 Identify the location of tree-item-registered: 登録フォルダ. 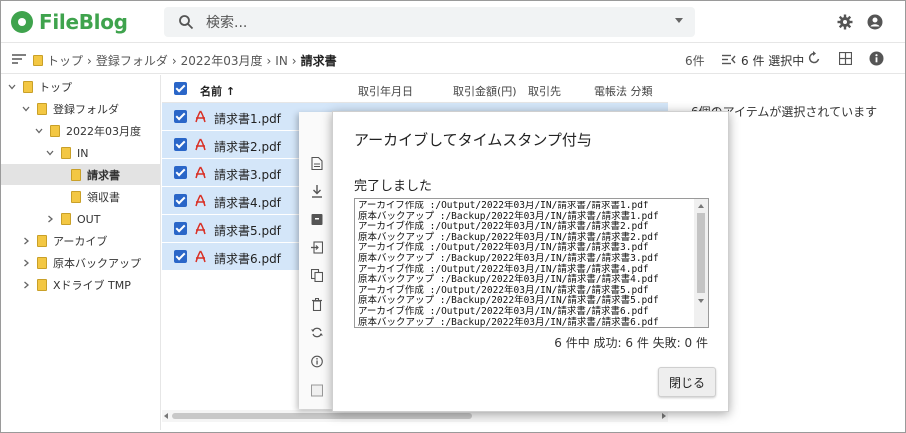
(70, 109).